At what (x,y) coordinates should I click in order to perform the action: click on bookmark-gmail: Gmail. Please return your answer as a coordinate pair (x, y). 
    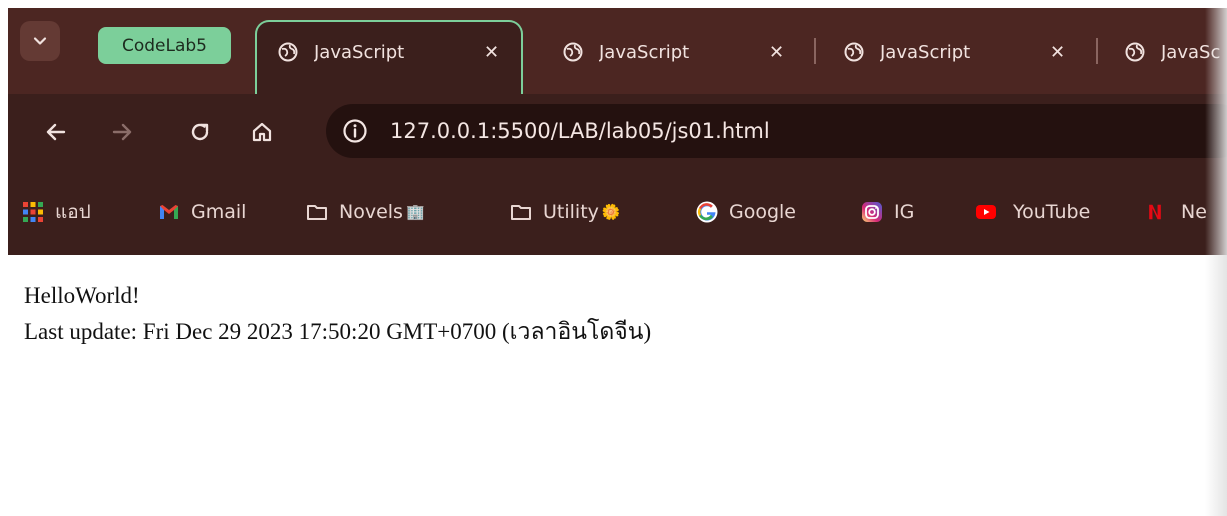
    Looking at the image, I should click on (202, 212).